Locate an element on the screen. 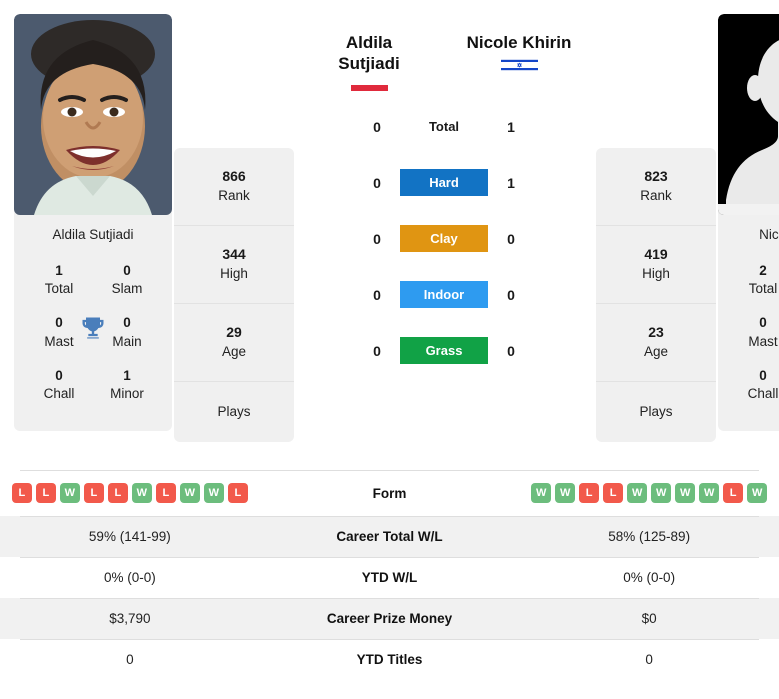 Image resolution: width=779 pixels, height=699 pixels. right-titles-mast-value: 0 is located at coordinates (763, 323).